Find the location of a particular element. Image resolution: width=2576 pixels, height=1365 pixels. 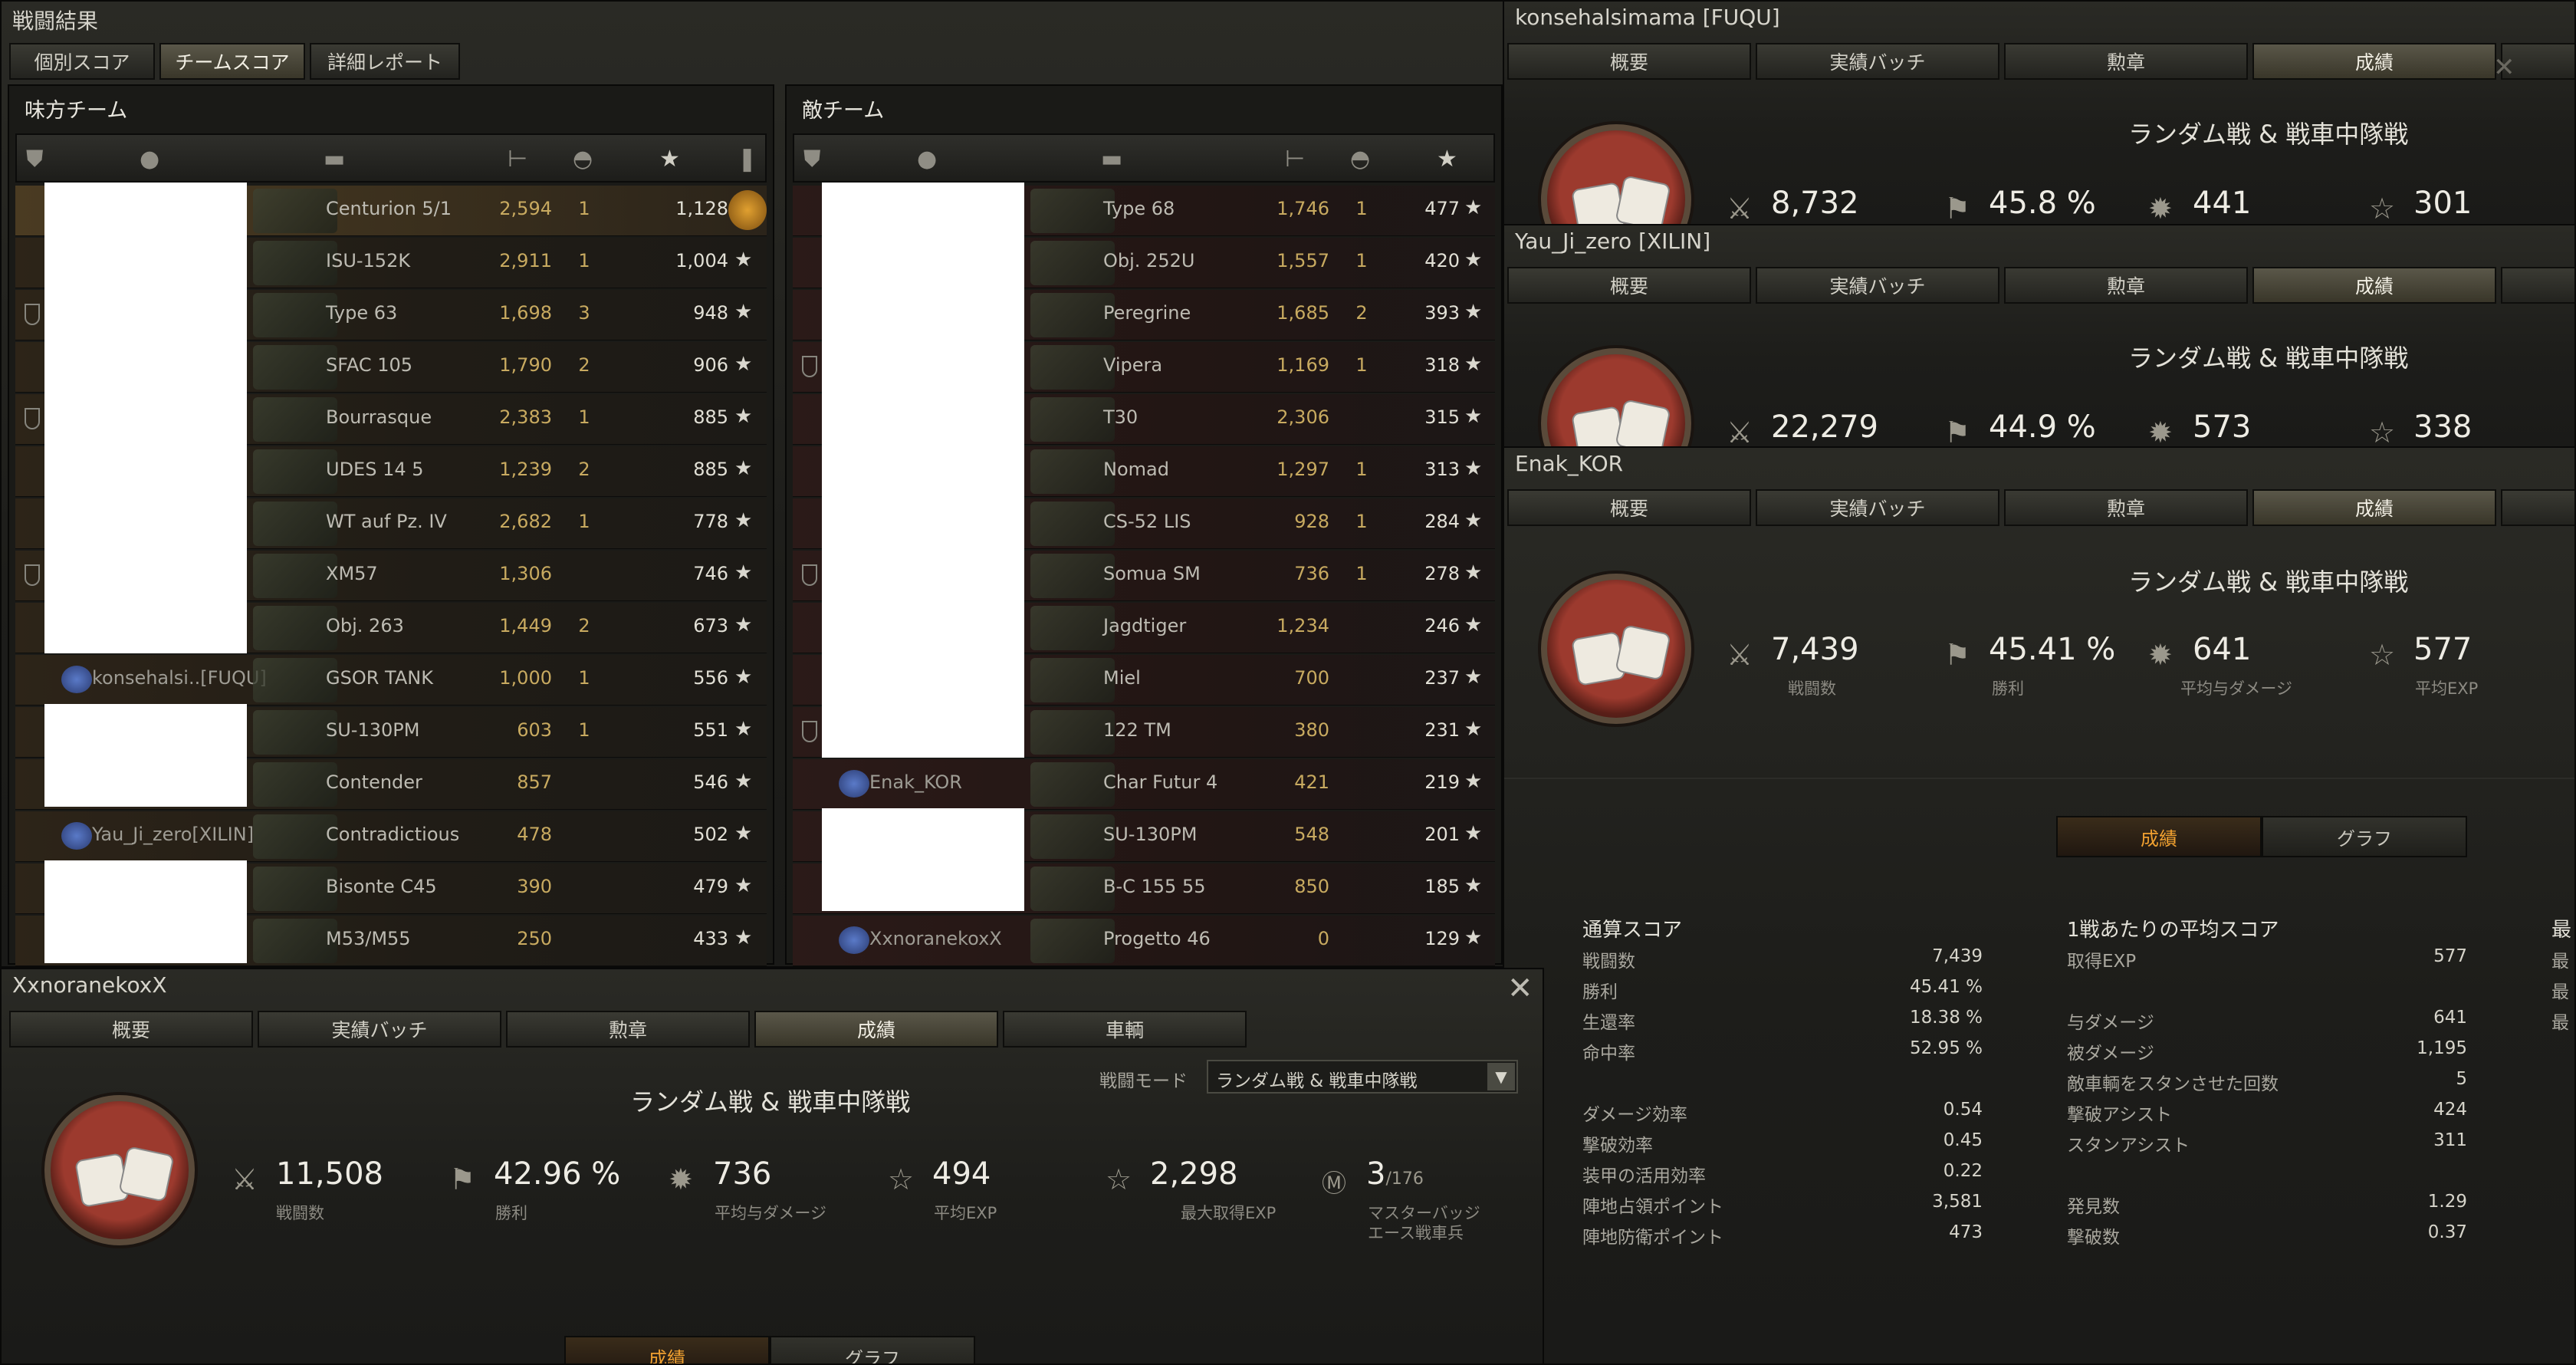

avg-damage-label: 平均与ダメージ is located at coordinates (770, 1213).